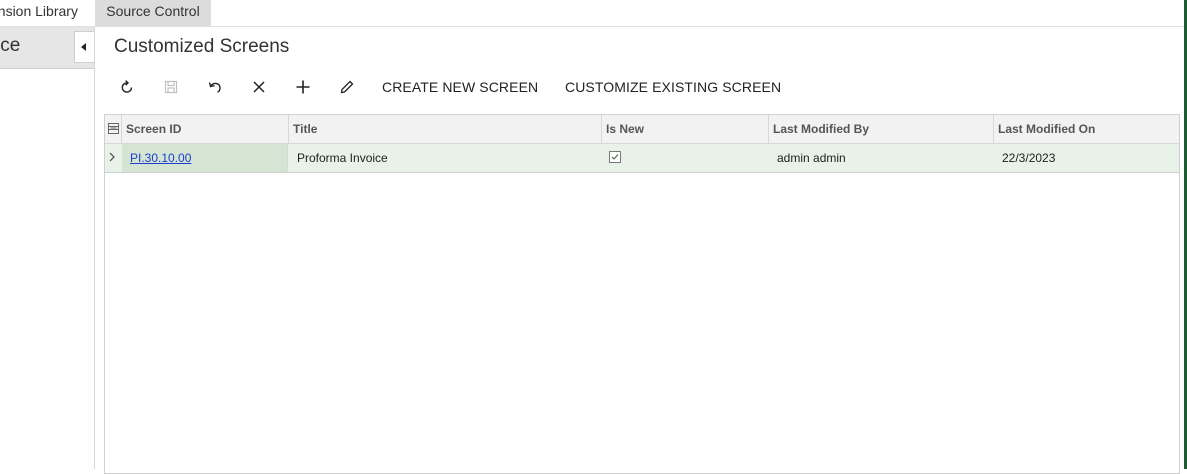 This screenshot has width=1187, height=474. I want to click on is-new-checkbox, so click(615, 157).